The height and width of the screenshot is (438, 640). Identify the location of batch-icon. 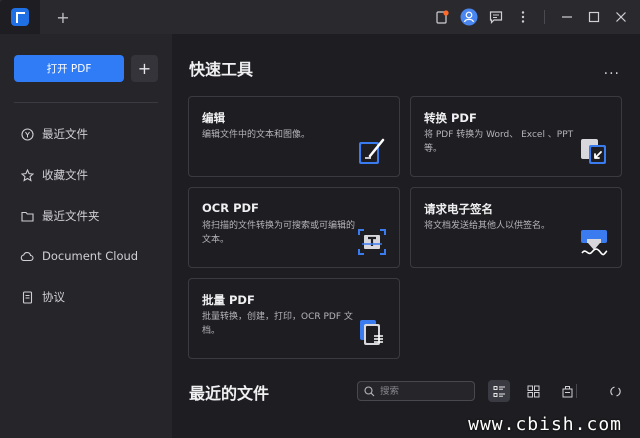
(372, 333).